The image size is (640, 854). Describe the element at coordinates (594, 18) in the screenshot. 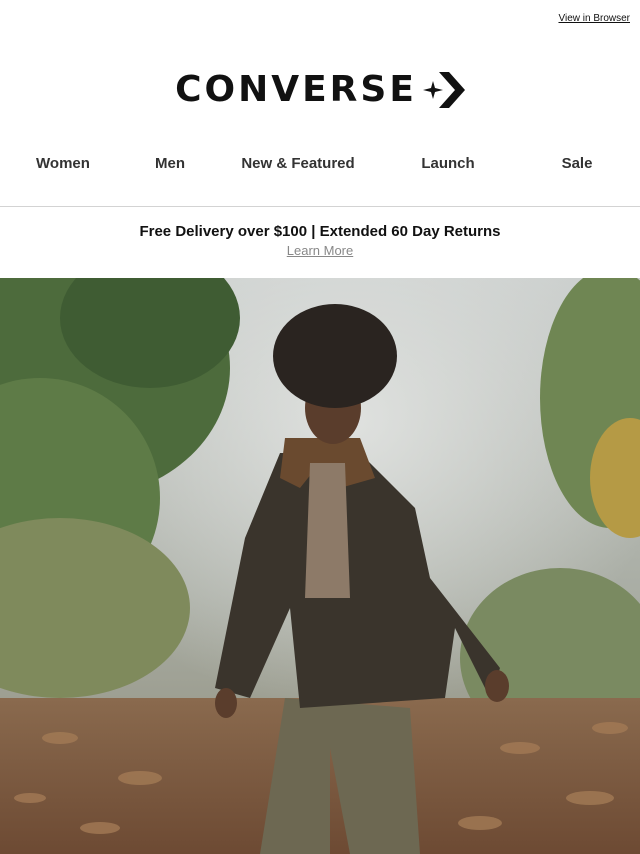

I see `view-in-browser-link: View in Browser` at that location.